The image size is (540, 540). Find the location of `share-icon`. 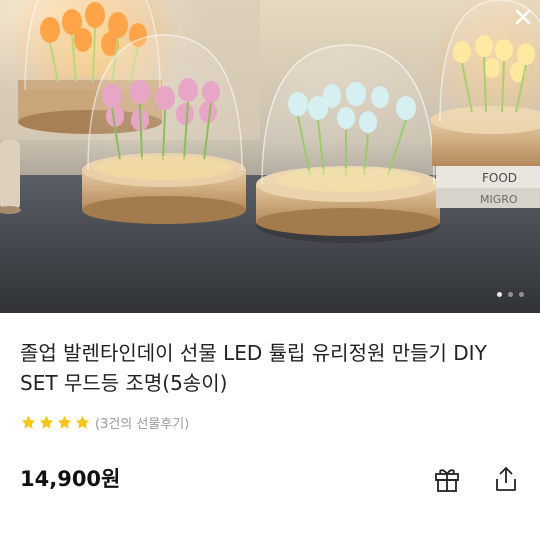

share-icon is located at coordinates (506, 479).